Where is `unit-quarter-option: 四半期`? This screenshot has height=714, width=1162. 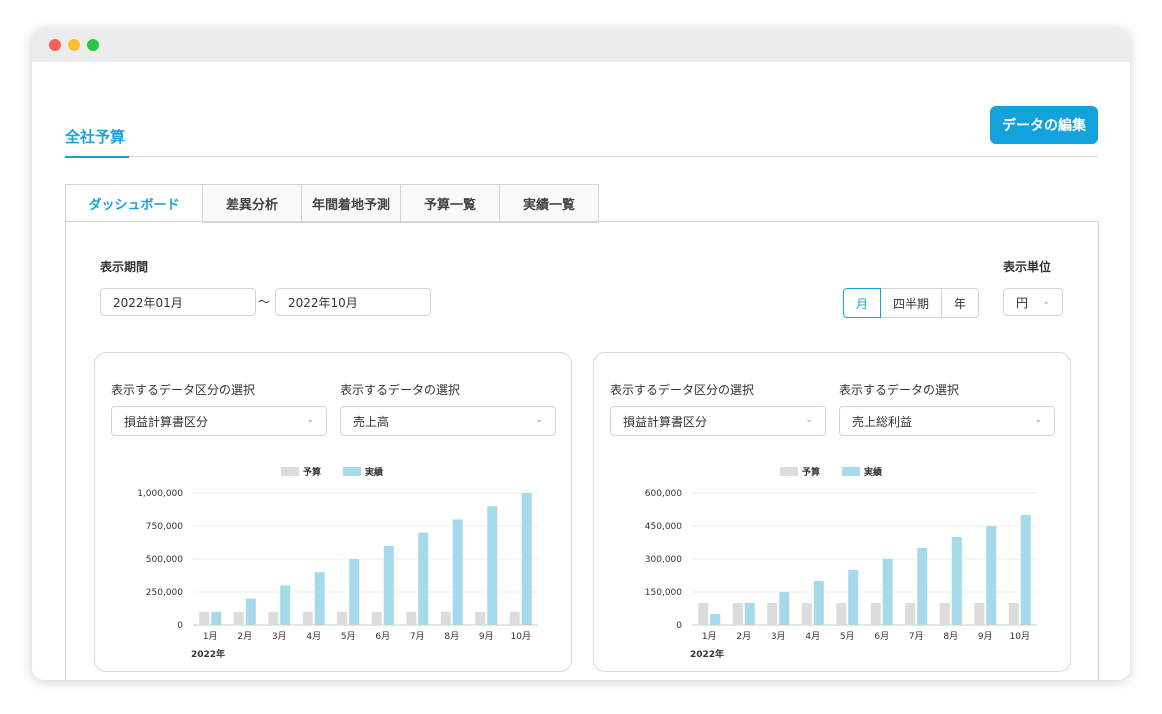
unit-quarter-option: 四半期 is located at coordinates (911, 303).